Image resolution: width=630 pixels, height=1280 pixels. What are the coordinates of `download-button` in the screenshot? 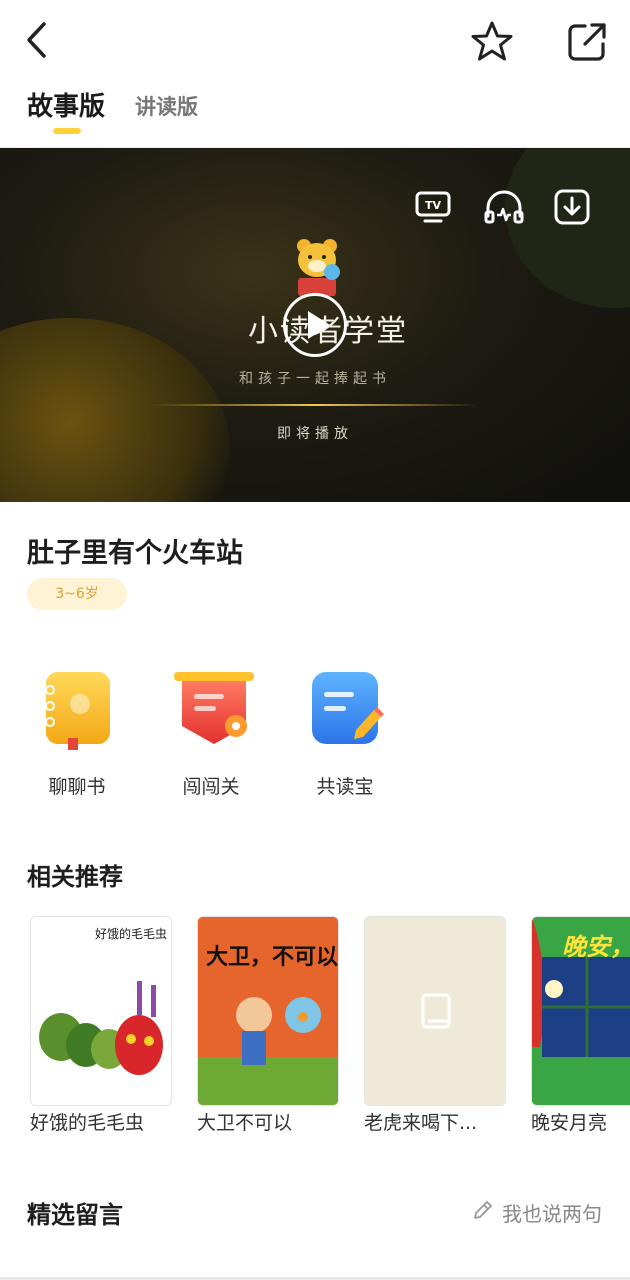 It's located at (572, 207).